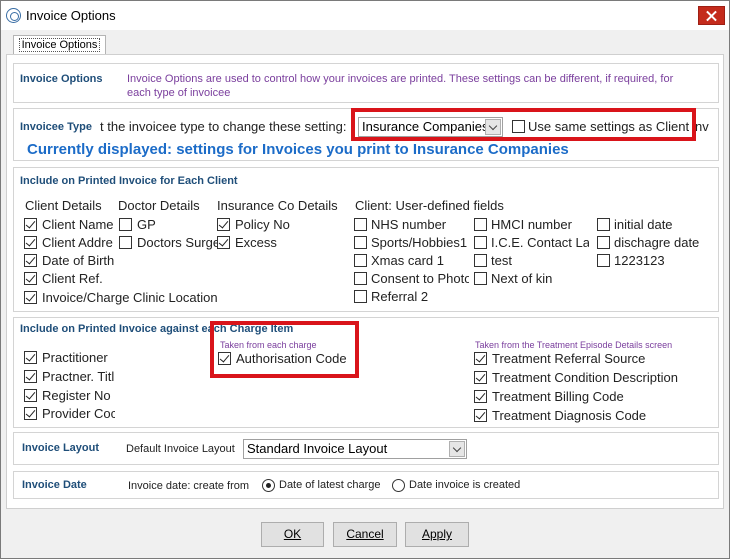  I want to click on xmas-card-checkbox, so click(360, 260).